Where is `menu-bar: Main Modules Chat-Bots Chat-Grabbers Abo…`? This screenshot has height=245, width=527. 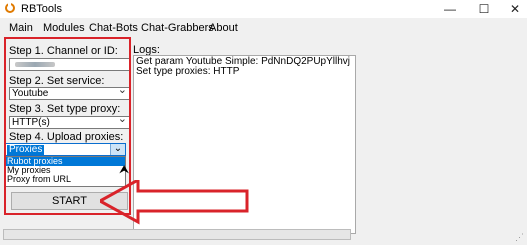 menu-bar: Main Modules Chat-Bots Chat-Grabbers Abo… is located at coordinates (263, 28).